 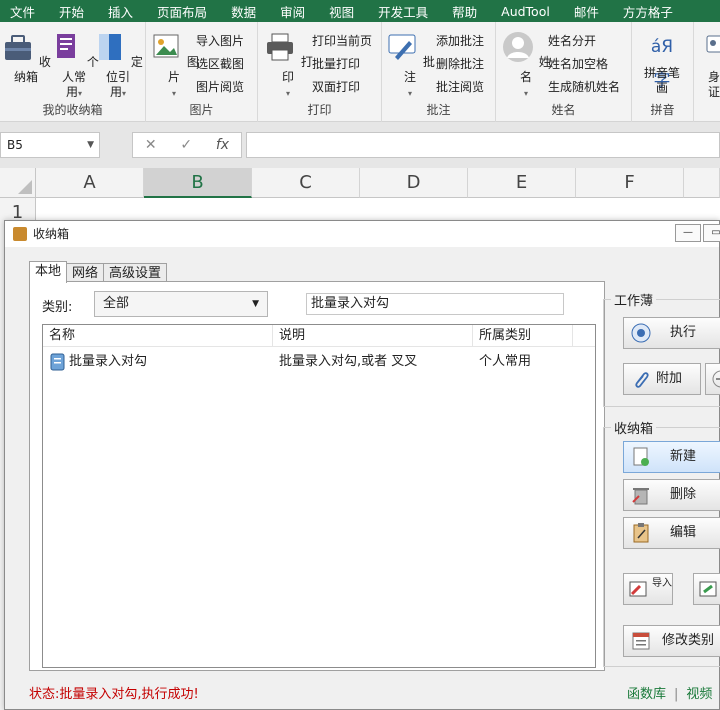 I want to click on list-item-description: 批量录入对勾,或者 叉叉, so click(x=348, y=361).